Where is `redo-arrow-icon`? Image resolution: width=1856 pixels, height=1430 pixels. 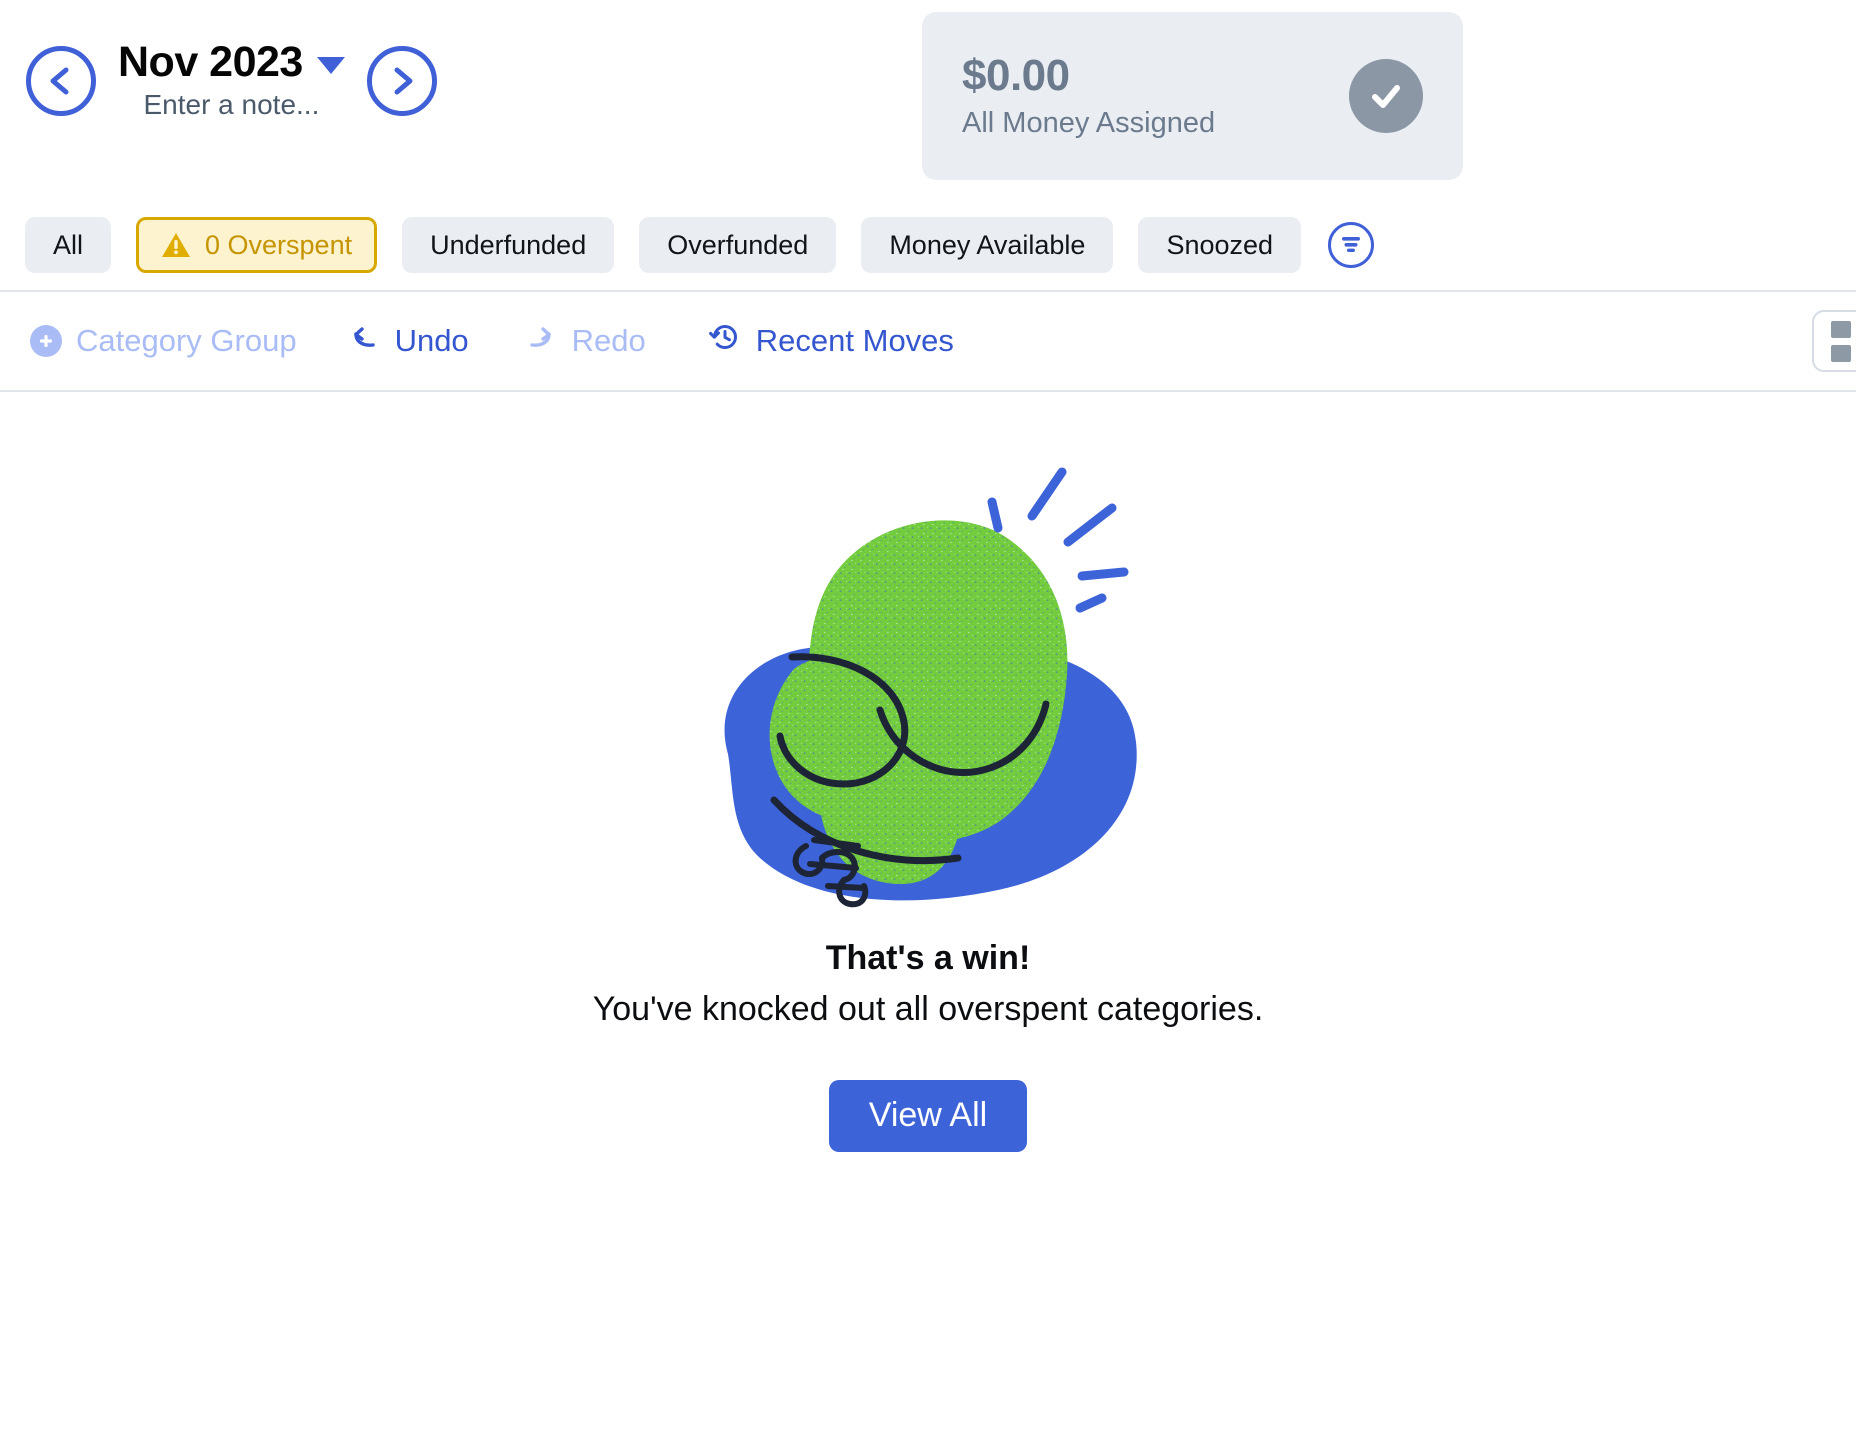 redo-arrow-icon is located at coordinates (541, 341).